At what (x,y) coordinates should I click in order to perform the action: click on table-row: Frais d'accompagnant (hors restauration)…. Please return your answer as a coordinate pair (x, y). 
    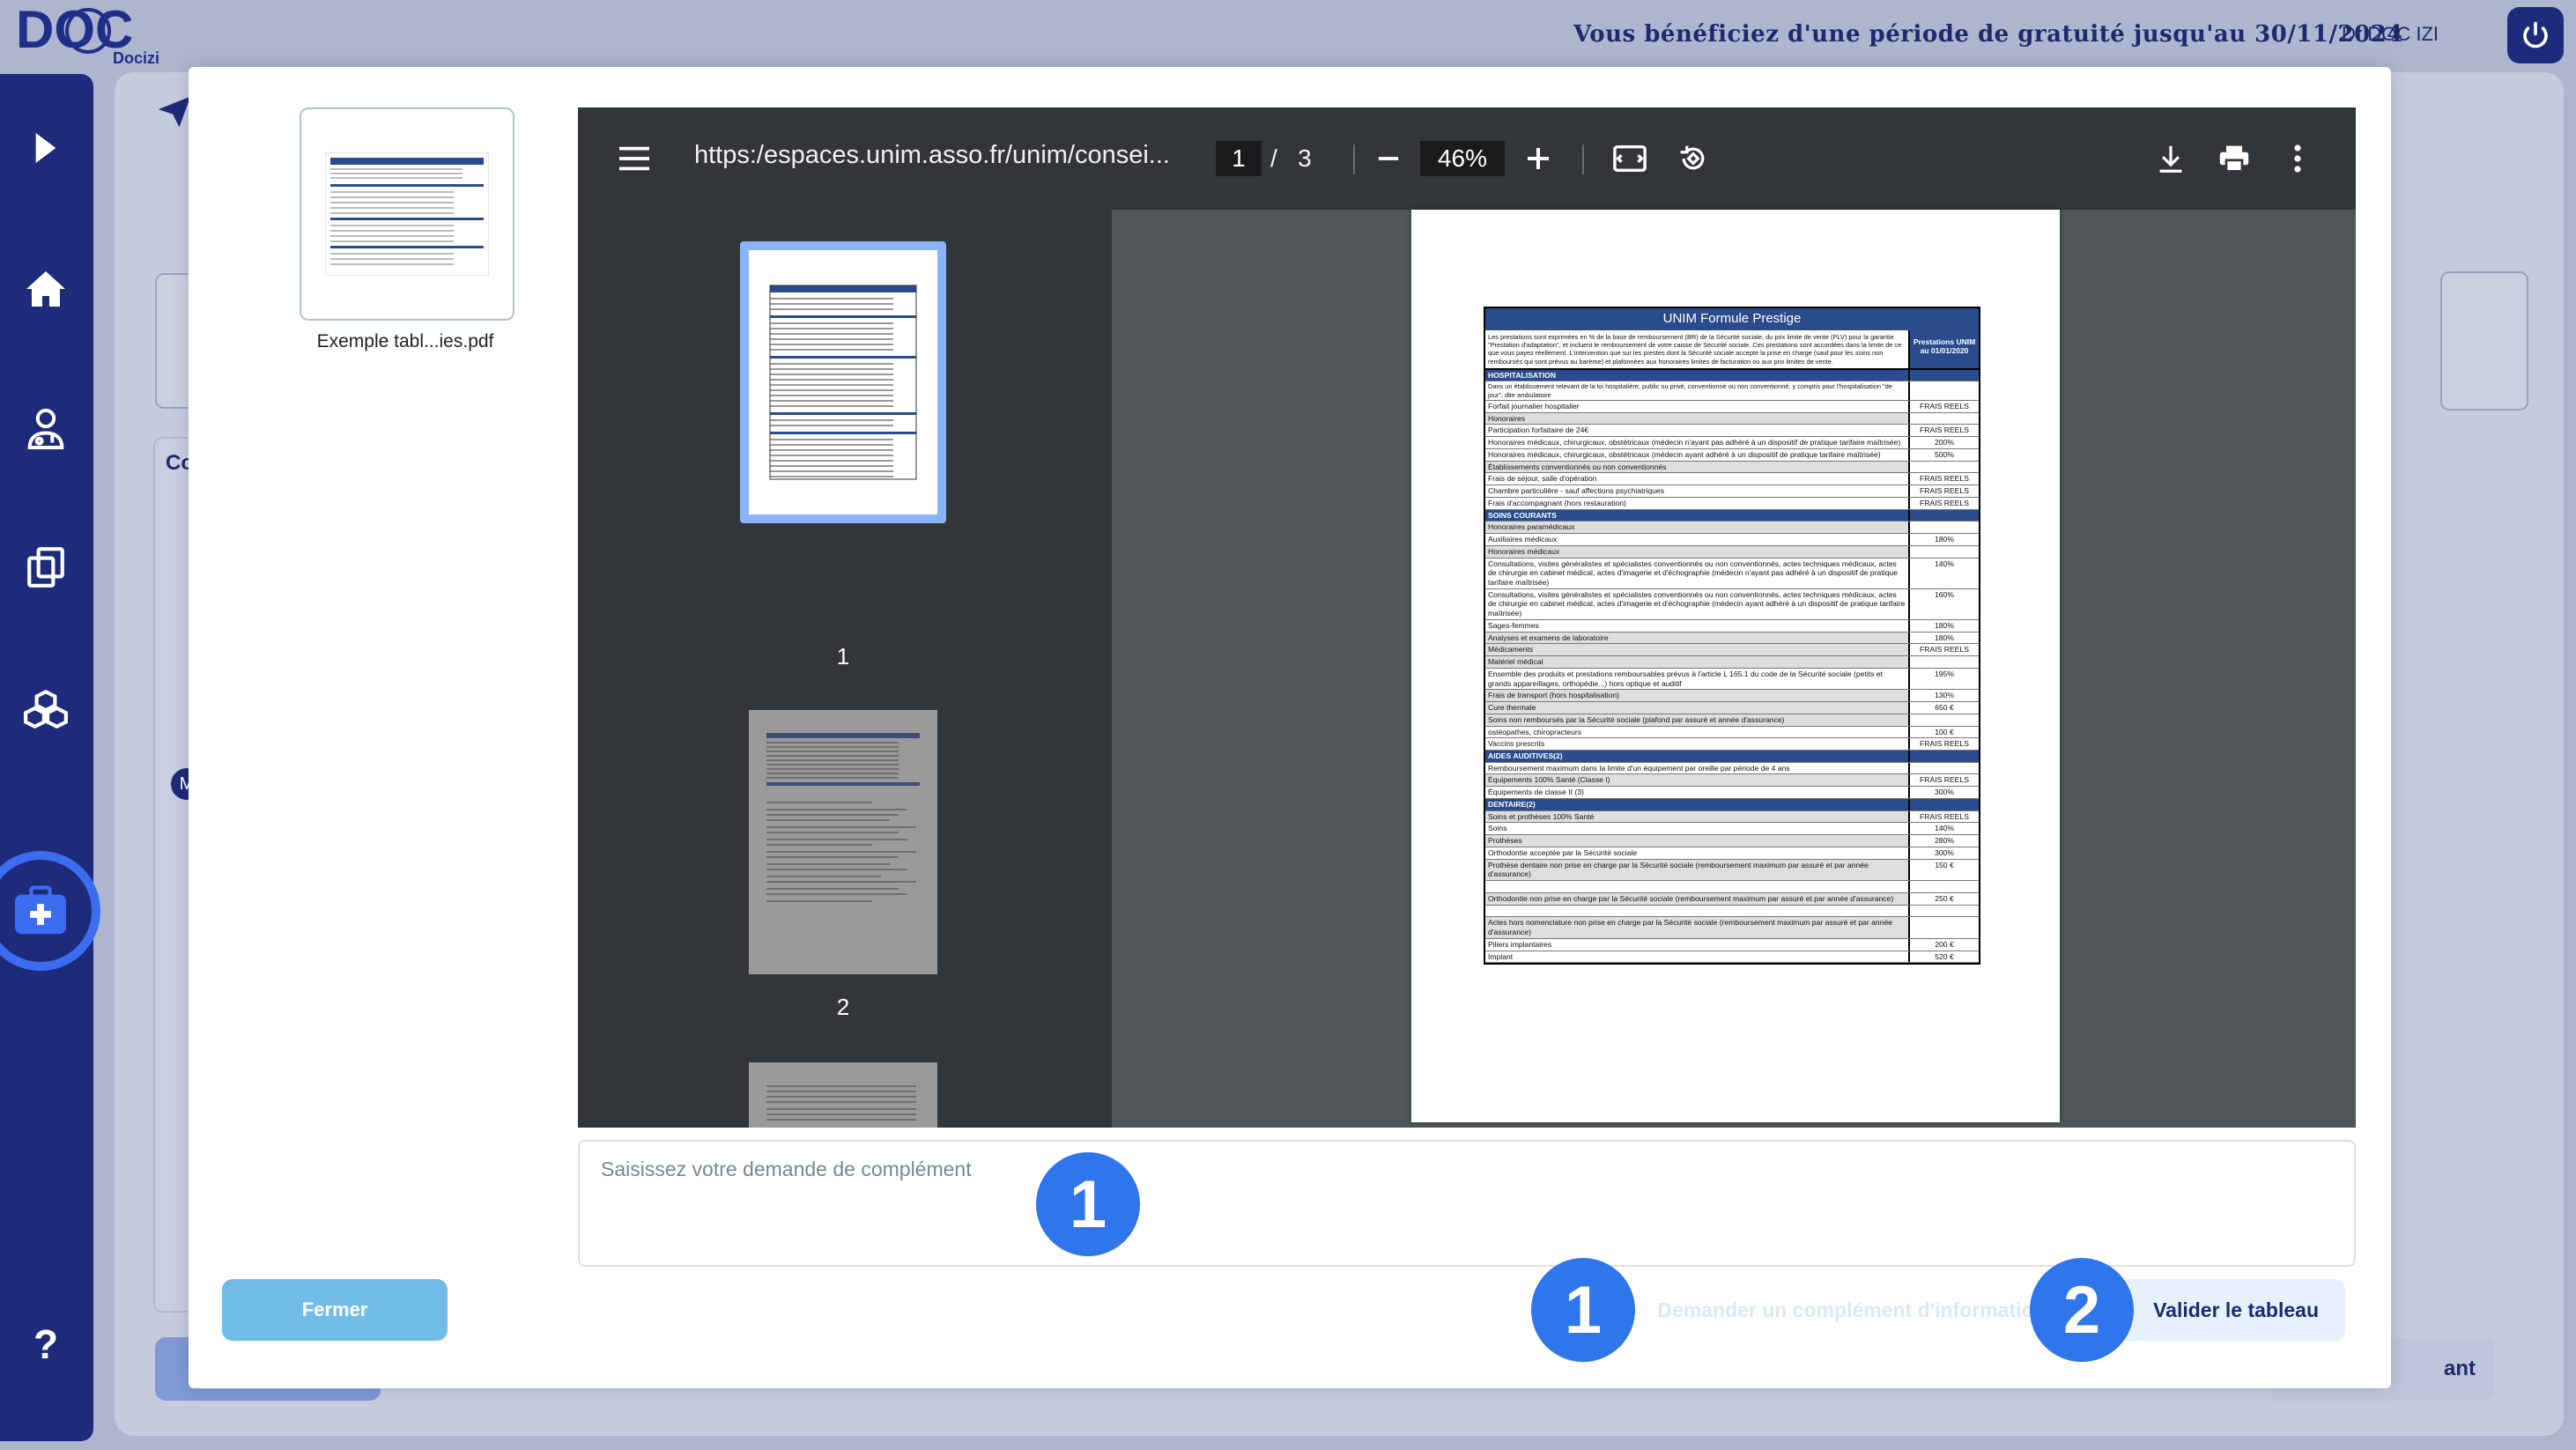
    Looking at the image, I should click on (1732, 503).